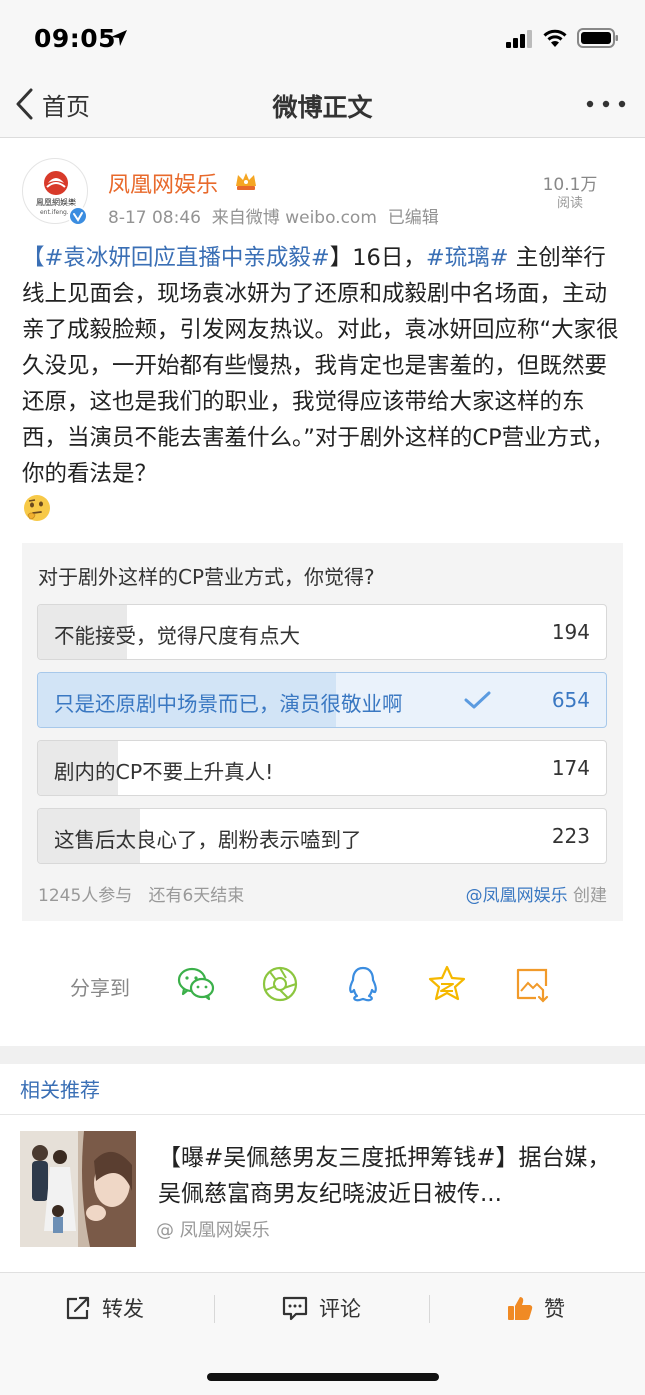 This screenshot has height=1395, width=645. Describe the element at coordinates (606, 104) in the screenshot. I see `more-options-icon` at that location.